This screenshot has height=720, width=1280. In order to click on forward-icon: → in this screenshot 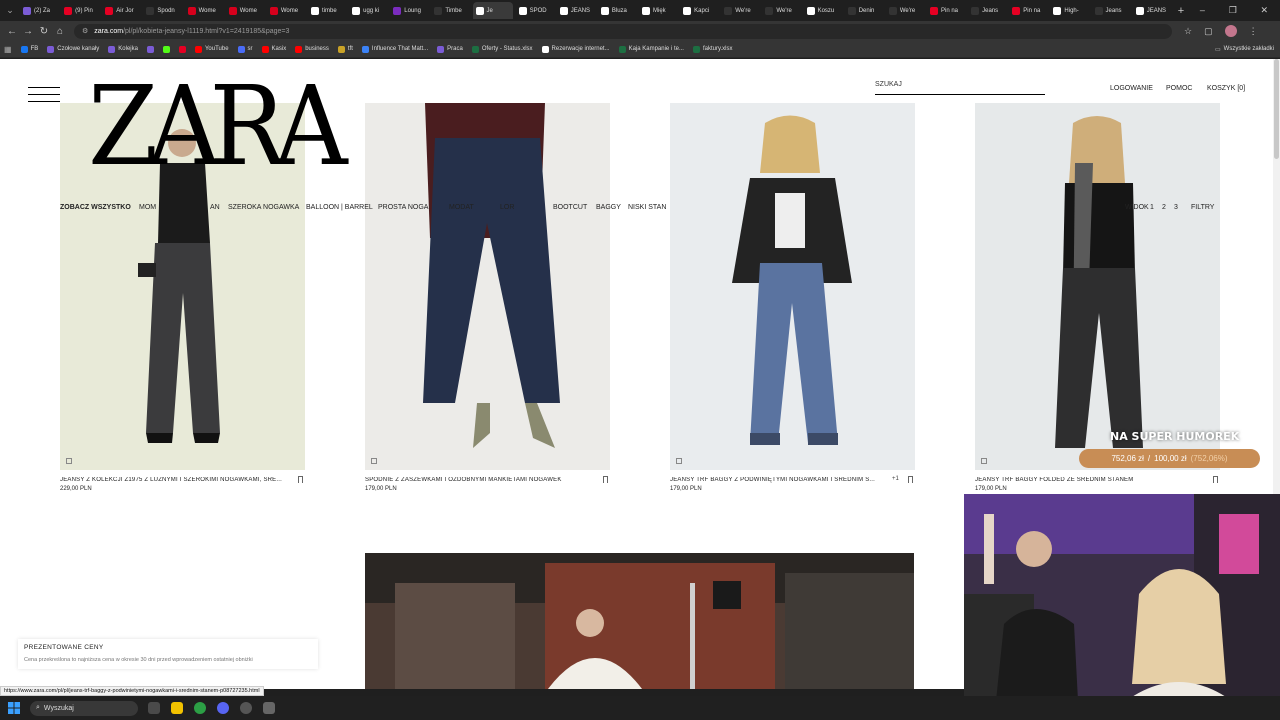, I will do `click(28, 31)`.